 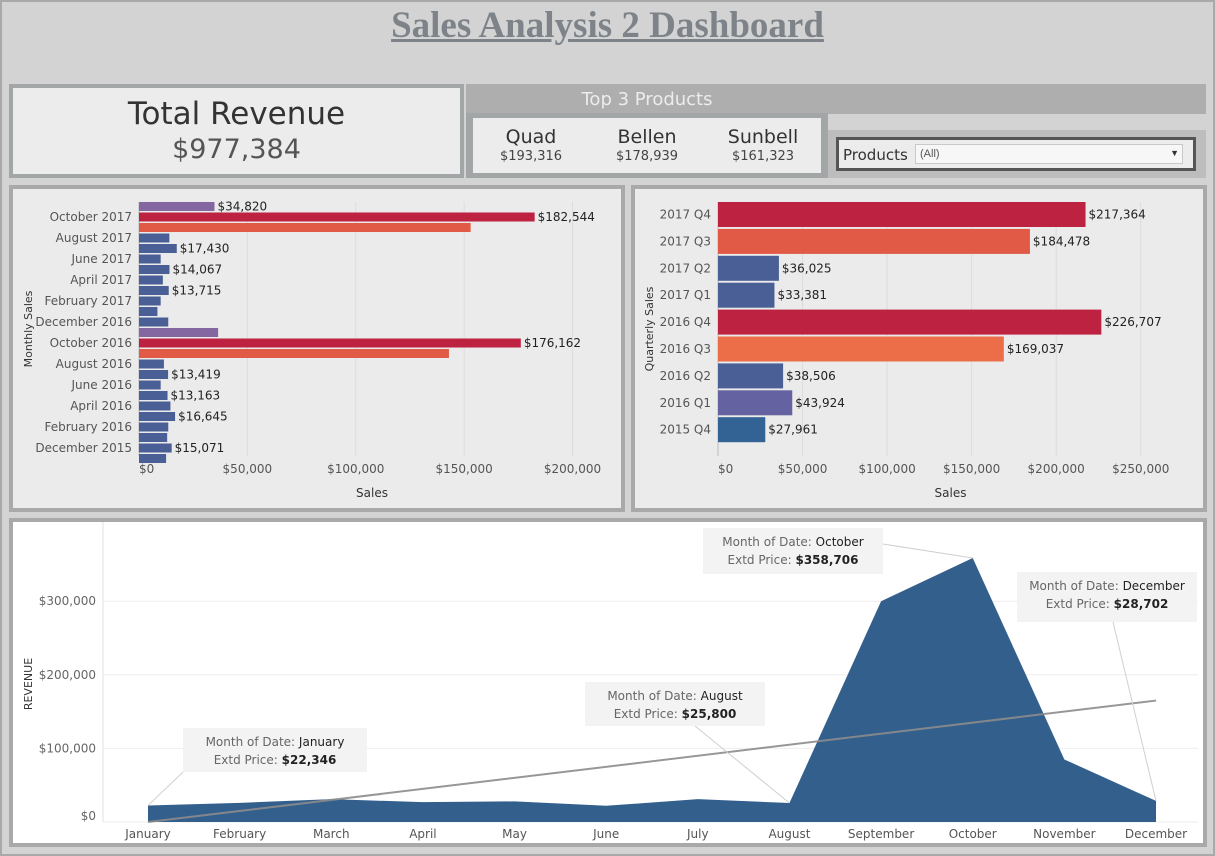 I want to click on total-revenue-label: Total Revenue, so click(x=236, y=114).